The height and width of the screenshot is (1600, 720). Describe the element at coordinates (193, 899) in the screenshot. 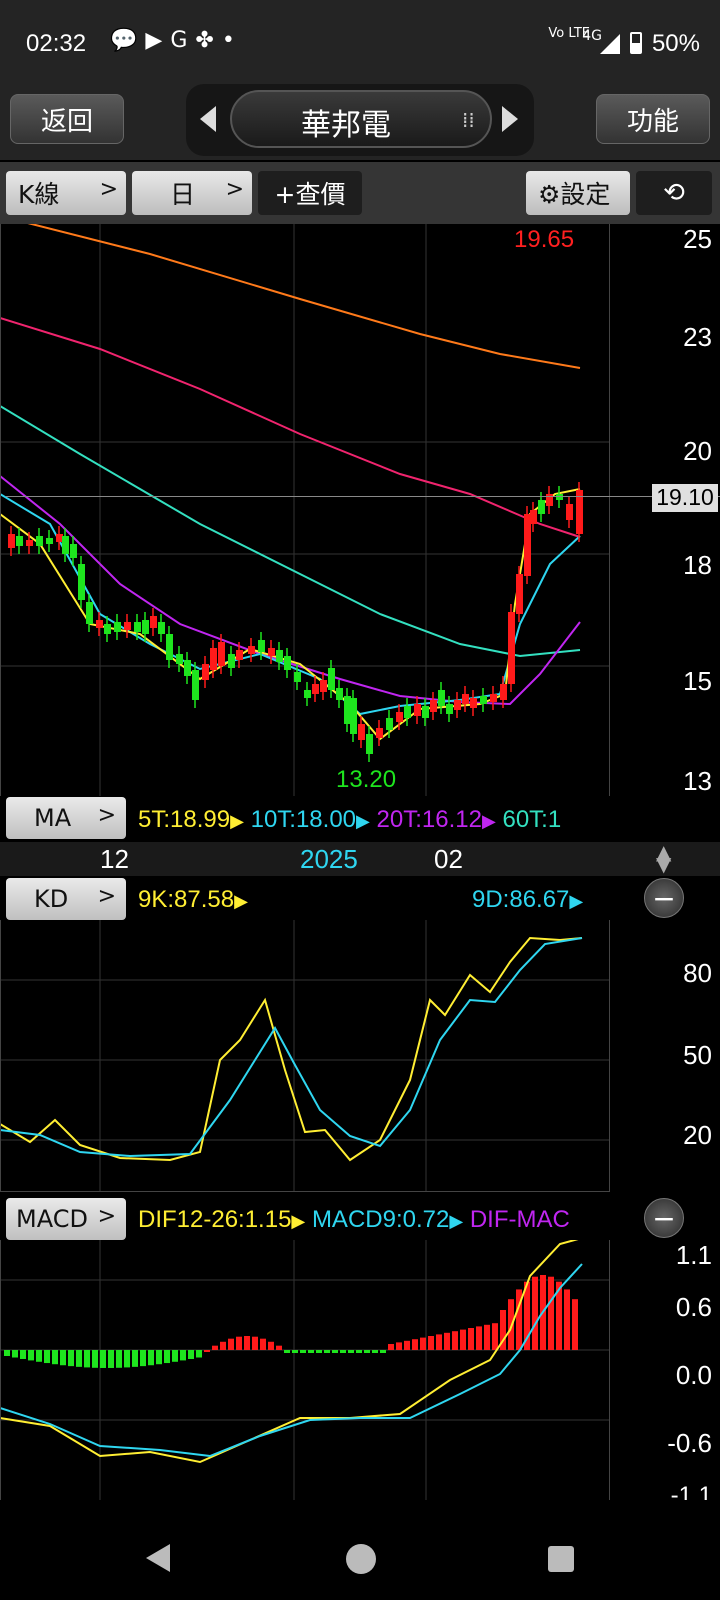

I see `k-legend: 9K:87.58▶` at that location.